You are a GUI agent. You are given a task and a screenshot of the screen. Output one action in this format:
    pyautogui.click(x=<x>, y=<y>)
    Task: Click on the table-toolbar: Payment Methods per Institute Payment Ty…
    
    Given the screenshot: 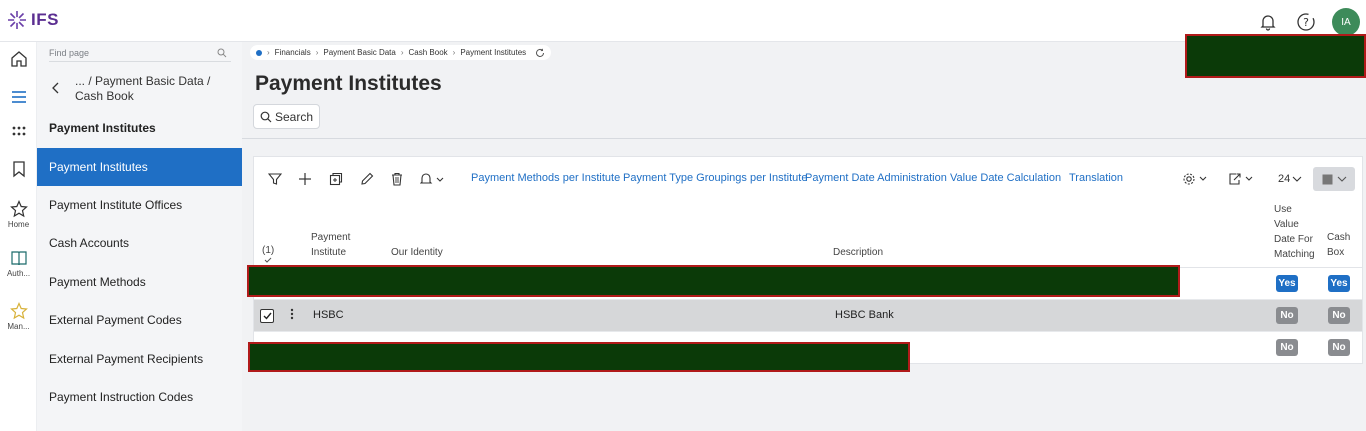 What is the action you would take?
    pyautogui.click(x=808, y=179)
    